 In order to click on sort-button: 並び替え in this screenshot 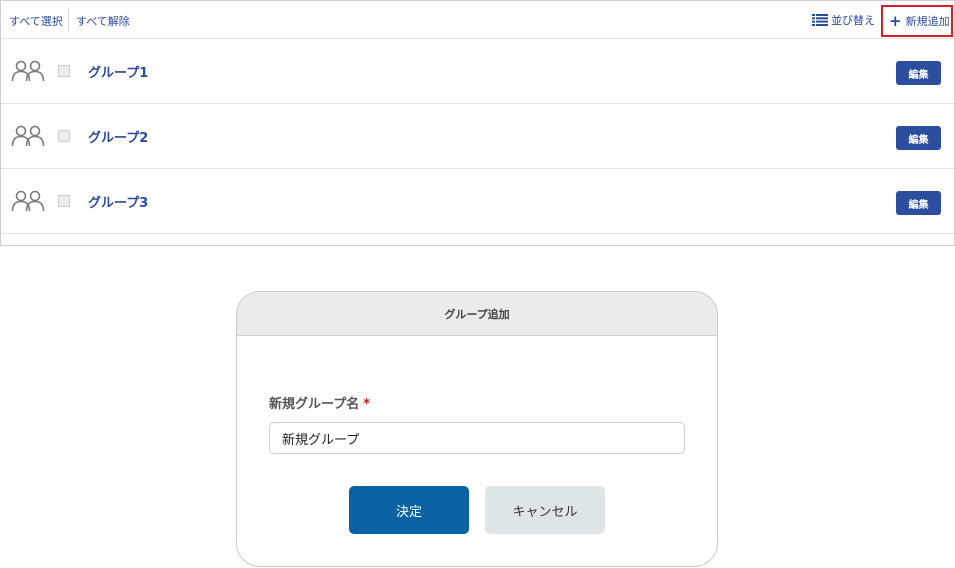, I will do `click(843, 20)`.